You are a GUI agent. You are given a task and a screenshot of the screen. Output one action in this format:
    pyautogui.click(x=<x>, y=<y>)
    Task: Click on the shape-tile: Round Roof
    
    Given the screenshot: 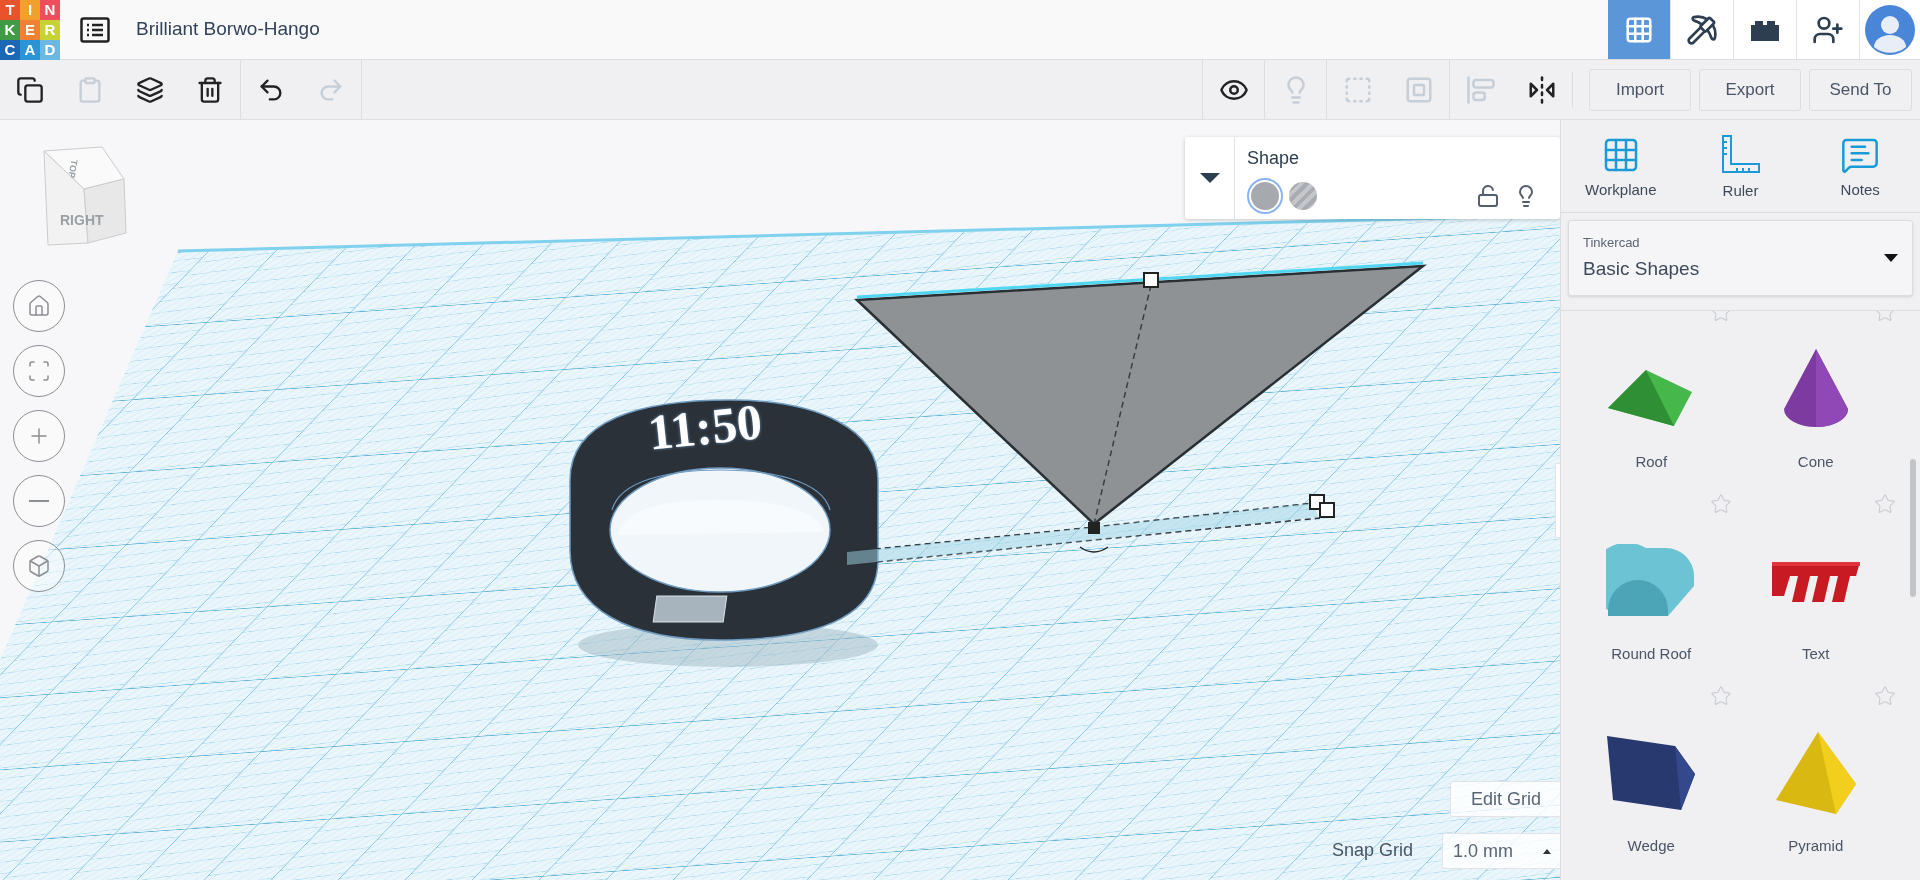 What is the action you would take?
    pyautogui.click(x=1651, y=587)
    